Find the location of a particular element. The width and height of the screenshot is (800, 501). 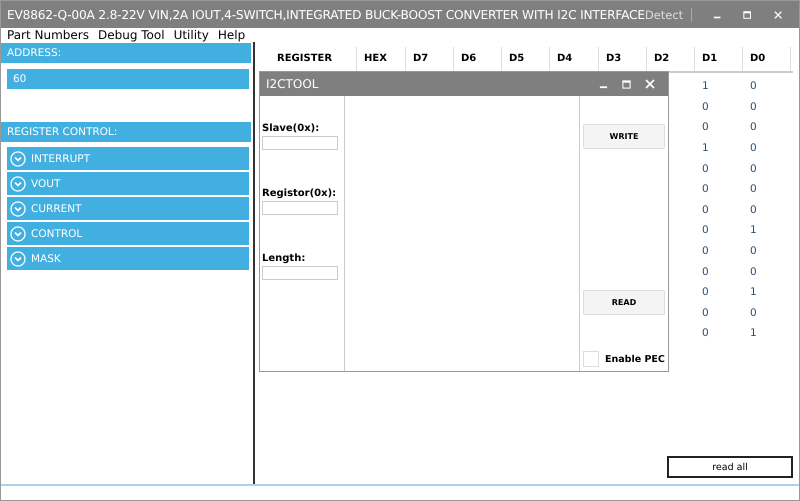

field-label: Registor(0x): is located at coordinates (300, 194).